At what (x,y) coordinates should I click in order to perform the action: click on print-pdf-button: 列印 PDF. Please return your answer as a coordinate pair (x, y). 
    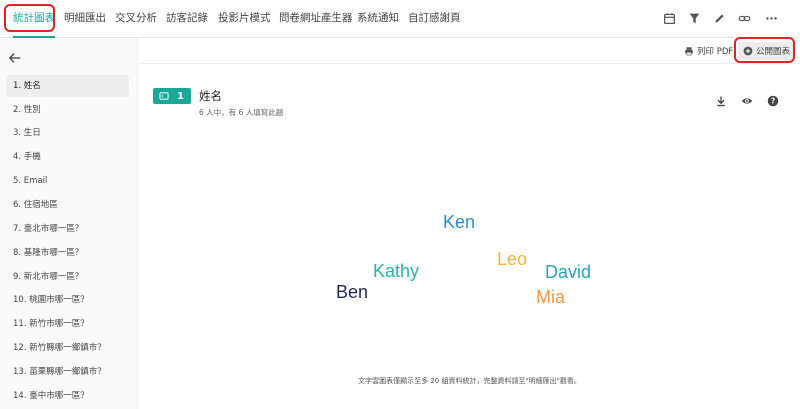
    Looking at the image, I should click on (708, 51).